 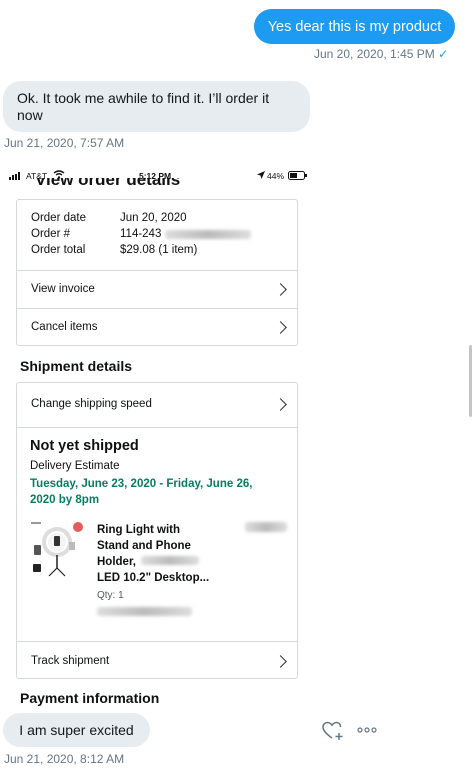 What do you see at coordinates (14, 176) in the screenshot?
I see `signal-icon` at bounding box center [14, 176].